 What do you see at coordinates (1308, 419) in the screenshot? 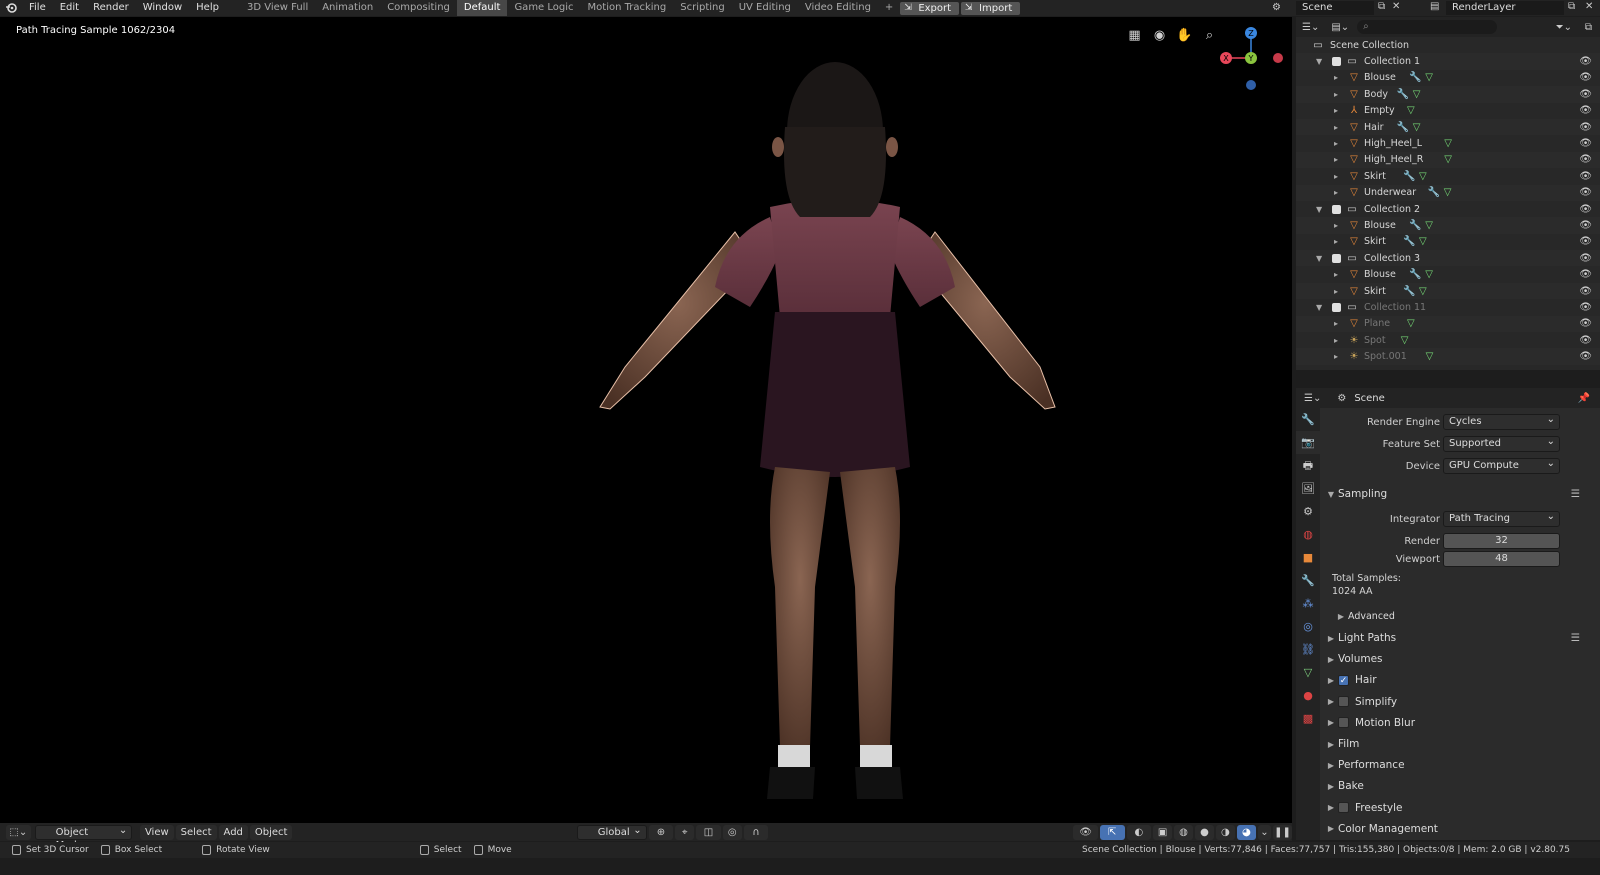
I see `tool-tab-icon: 🔧` at bounding box center [1308, 419].